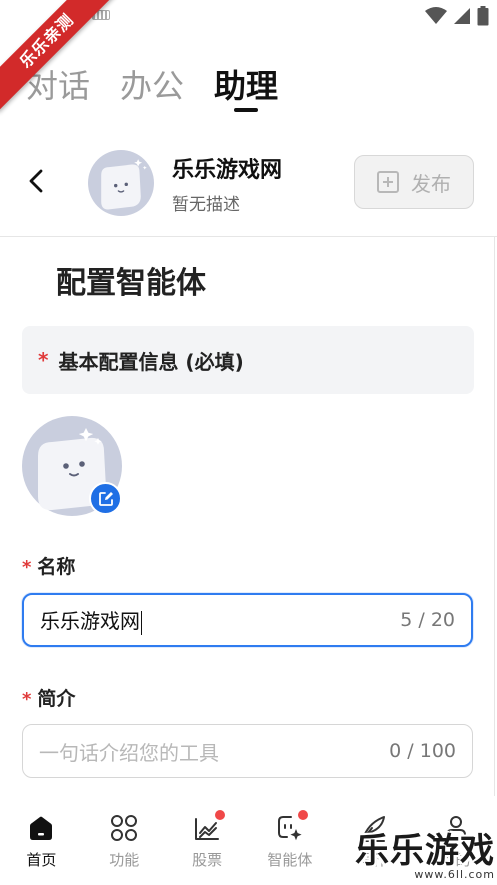 Image resolution: width=497 pixels, height=885 pixels. I want to click on agent-icon, so click(291, 826).